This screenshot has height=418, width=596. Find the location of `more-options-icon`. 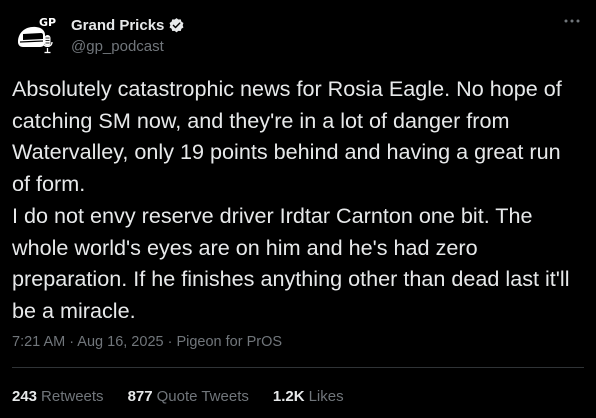

more-options-icon is located at coordinates (572, 22).